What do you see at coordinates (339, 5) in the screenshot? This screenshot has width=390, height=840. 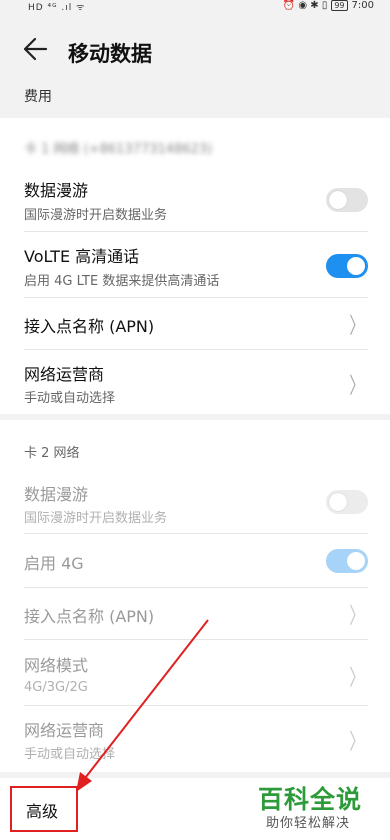 I see `battery-icon: 99` at bounding box center [339, 5].